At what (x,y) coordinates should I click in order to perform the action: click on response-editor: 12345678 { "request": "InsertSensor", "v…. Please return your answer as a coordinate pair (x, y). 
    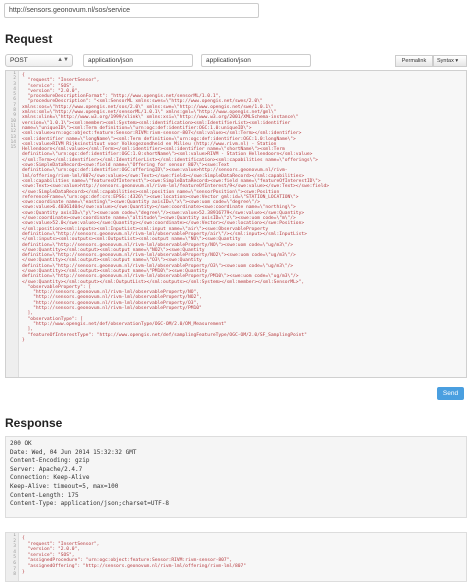
    Looking at the image, I should click on (236, 557).